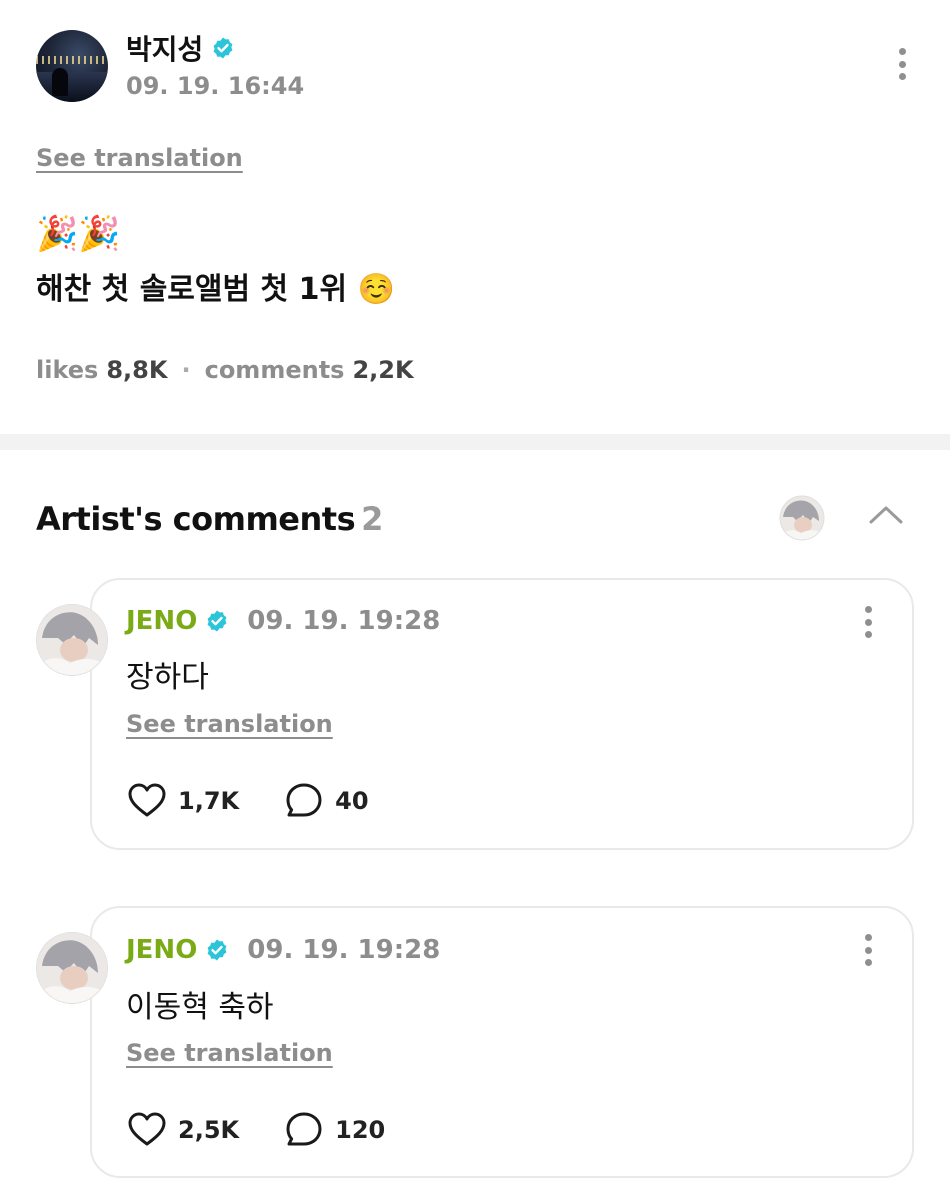 This screenshot has width=950, height=1200. What do you see at coordinates (209, 1130) in the screenshot?
I see `like-count: 2,5K` at bounding box center [209, 1130].